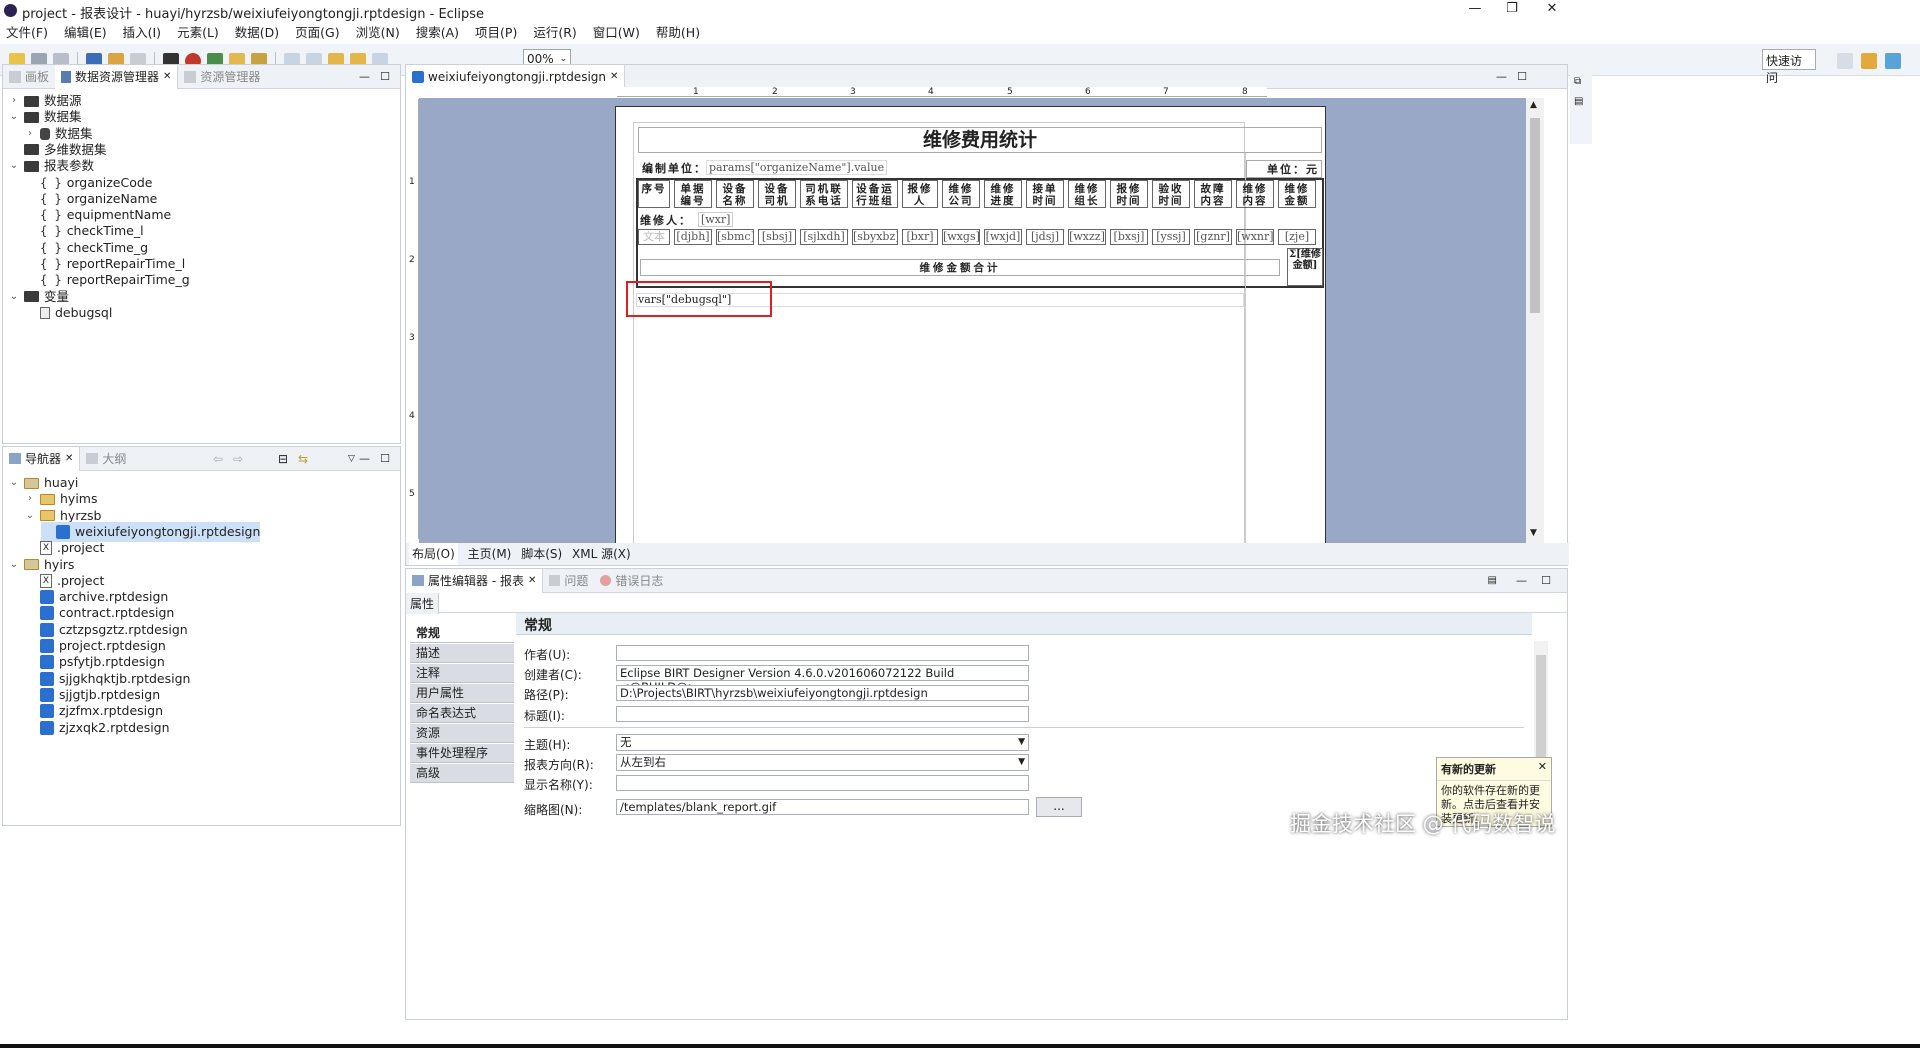  I want to click on tab-layout: 布局(O), so click(433, 554).